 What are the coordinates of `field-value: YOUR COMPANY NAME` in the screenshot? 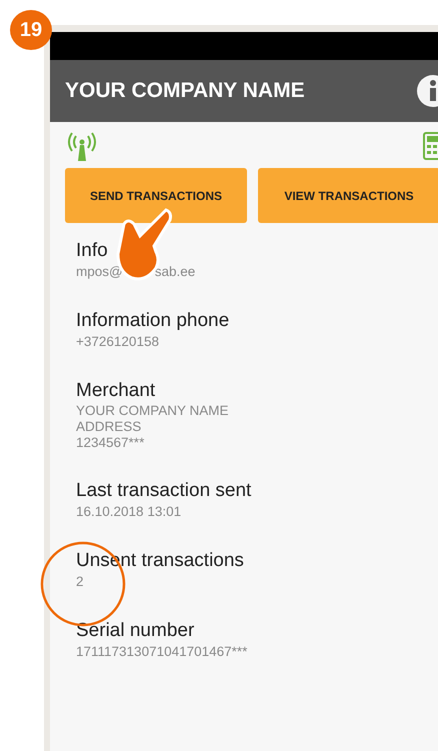 It's located at (152, 411).